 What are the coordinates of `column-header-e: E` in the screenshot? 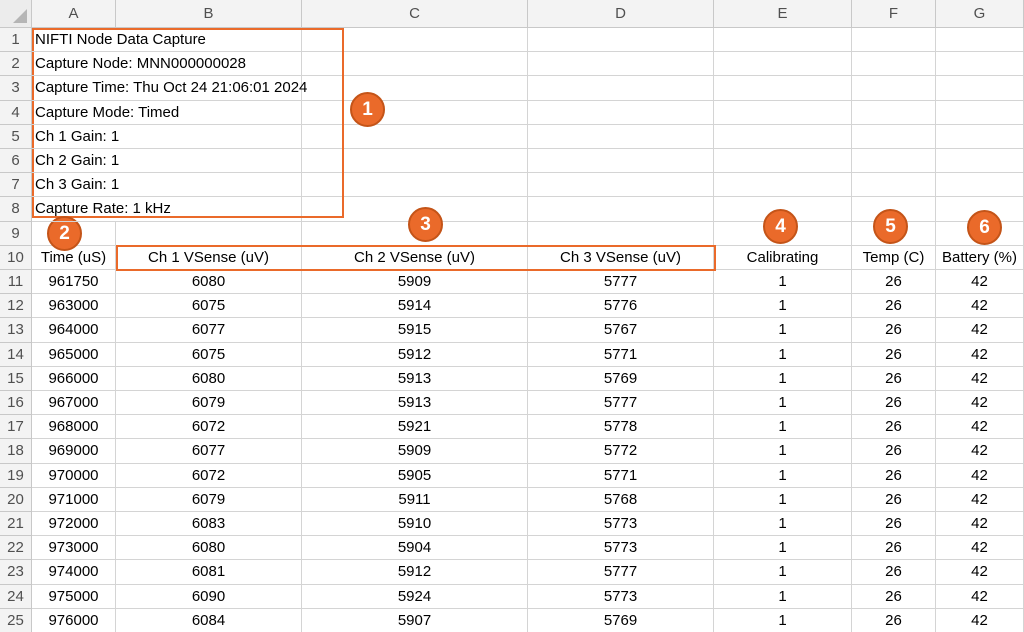 It's located at (783, 14).